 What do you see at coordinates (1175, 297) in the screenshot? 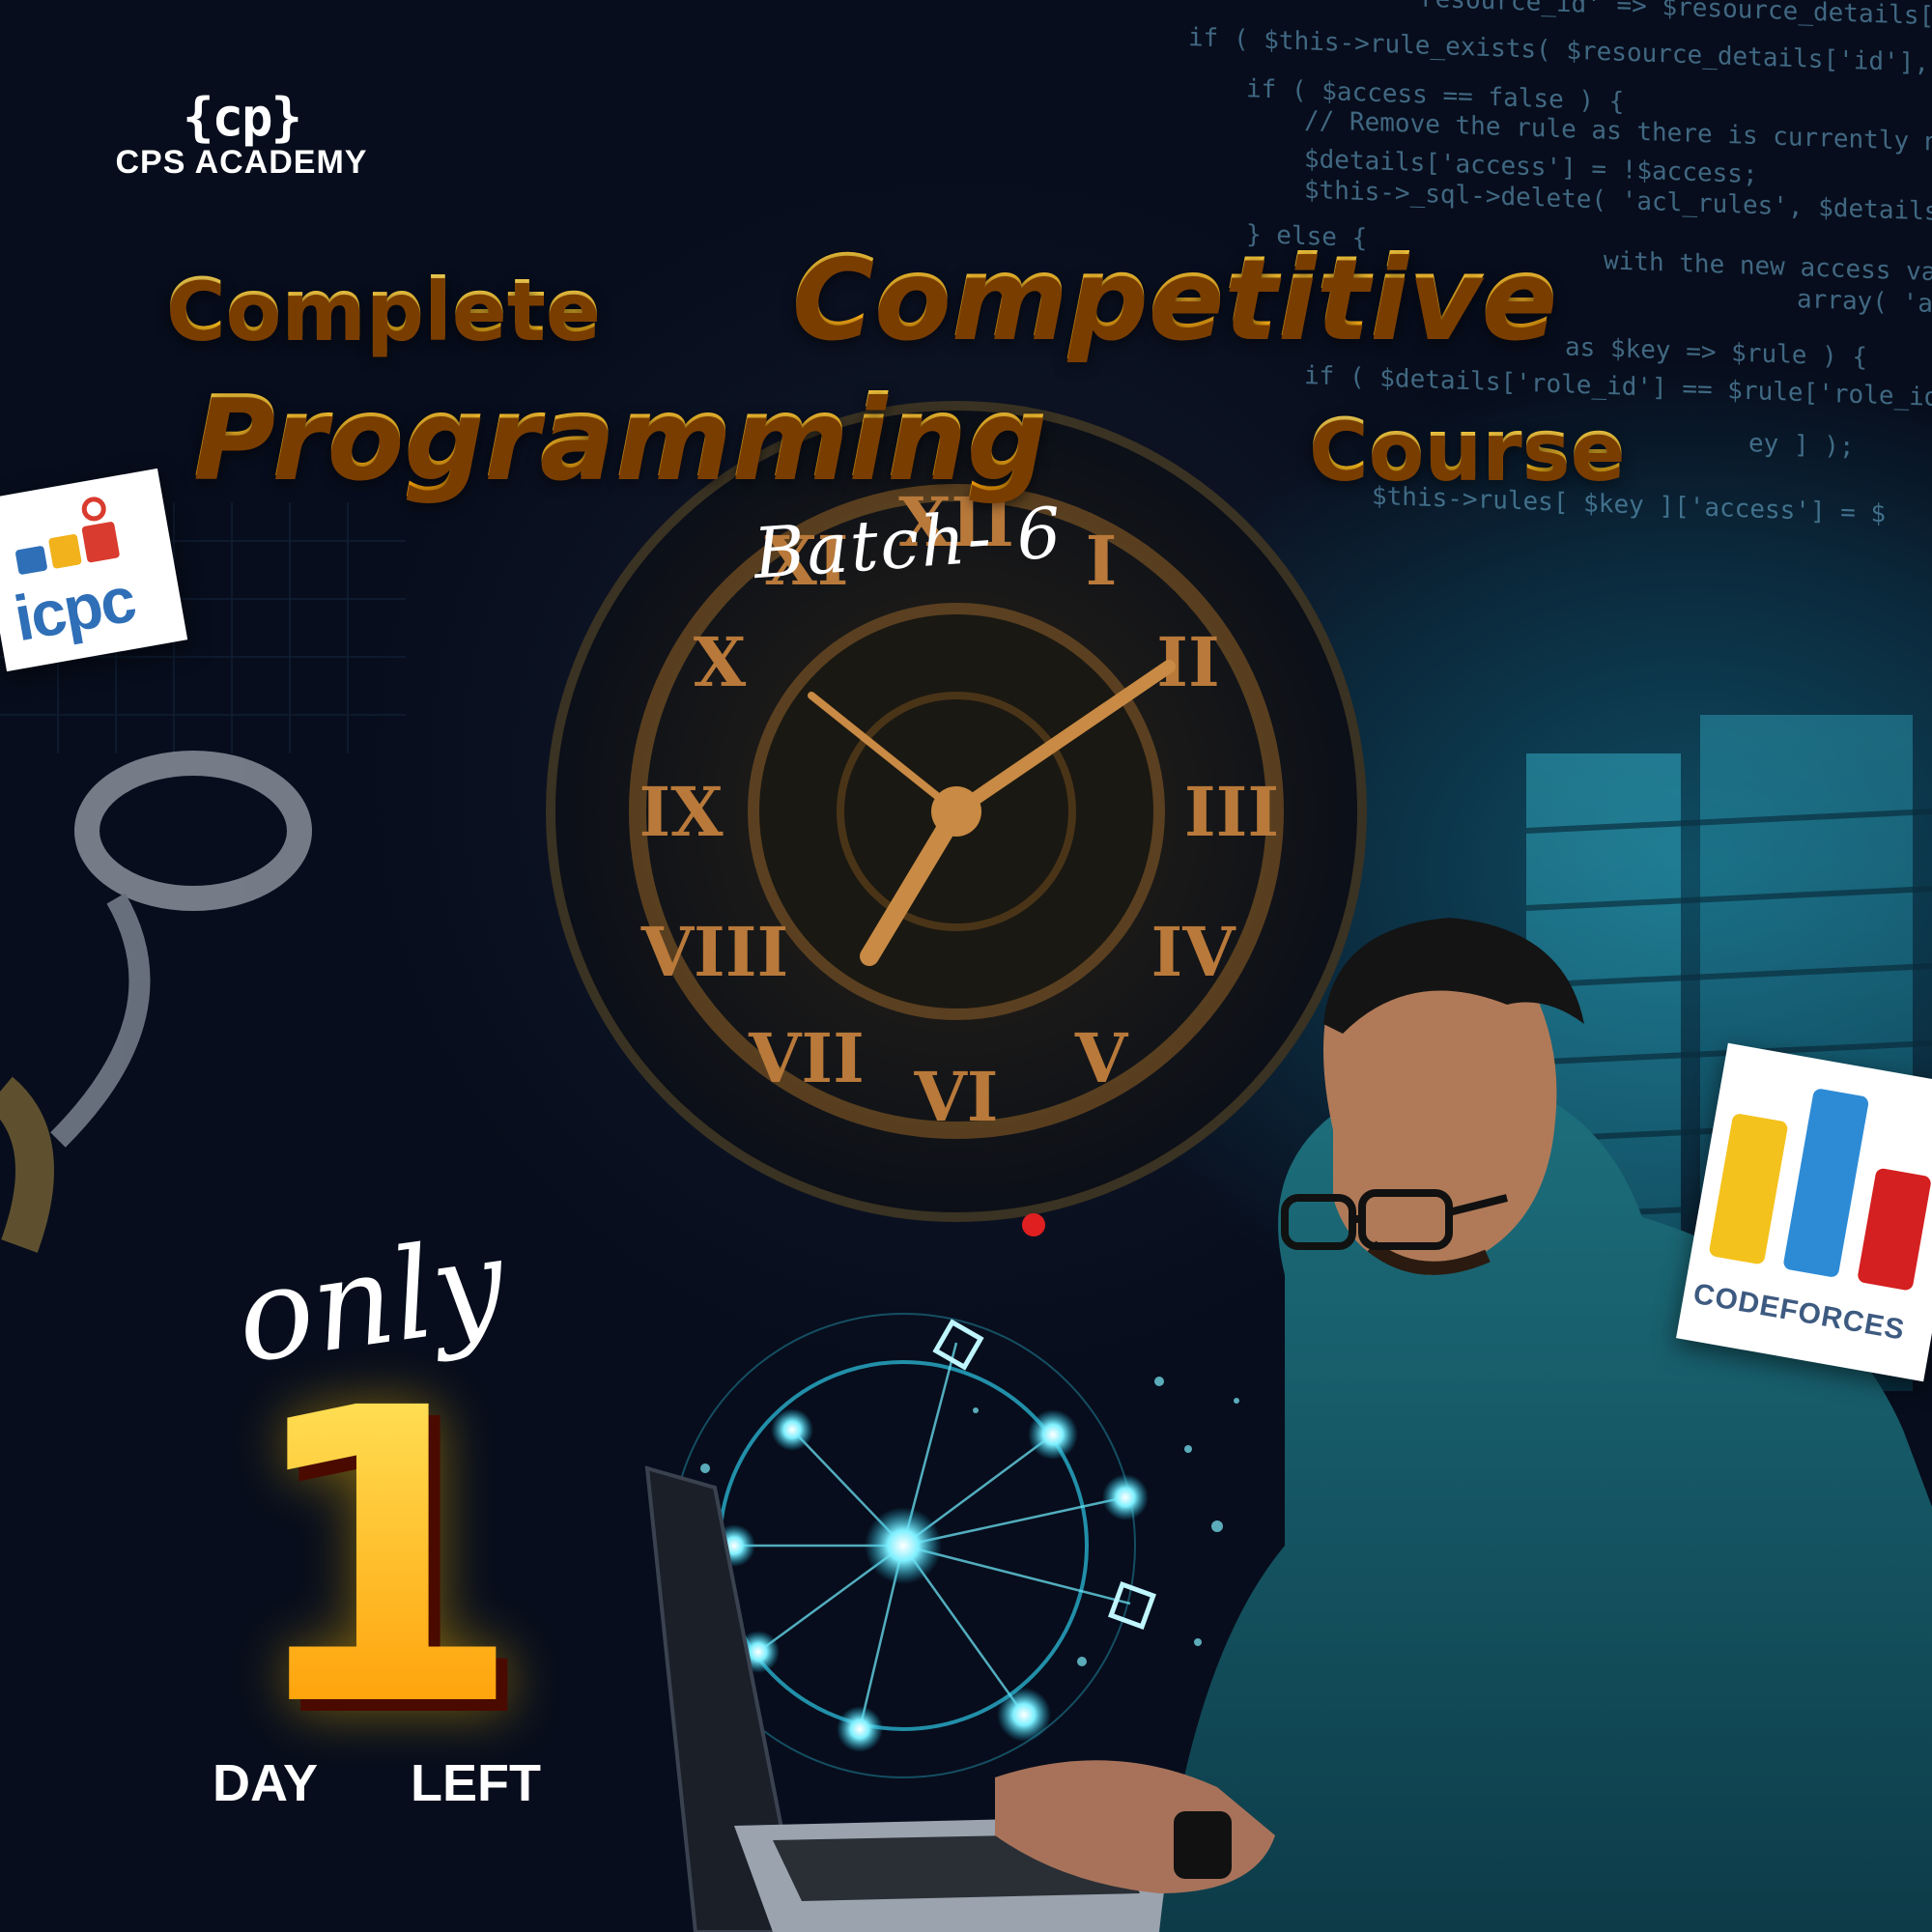
I see `title-word-competitive: Competitive` at bounding box center [1175, 297].